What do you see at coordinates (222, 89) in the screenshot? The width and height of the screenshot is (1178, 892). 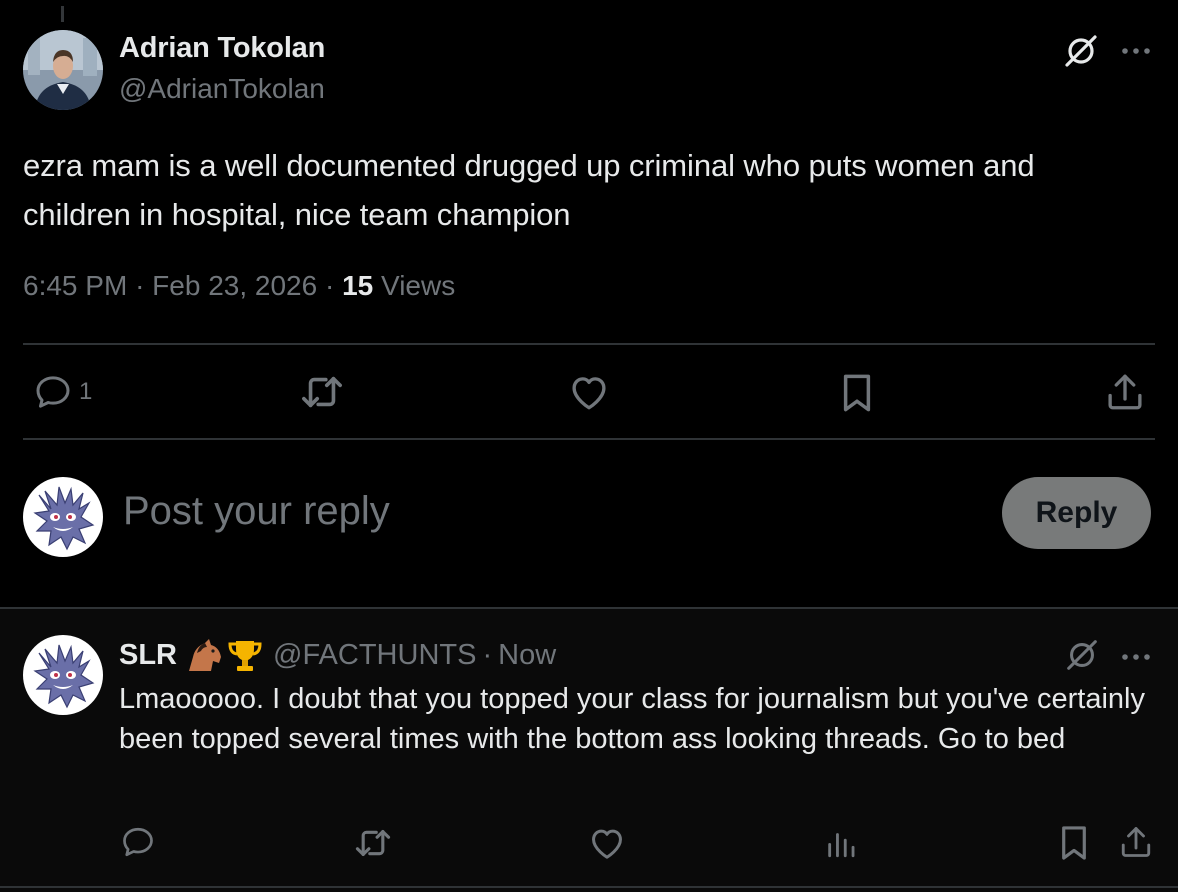 I see `author-handle: @AdrianTokolan` at bounding box center [222, 89].